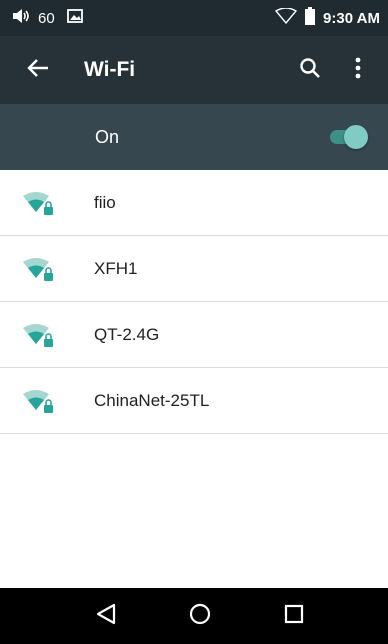 The image size is (388, 644). Describe the element at coordinates (74, 18) in the screenshot. I see `image-notification-icon` at that location.